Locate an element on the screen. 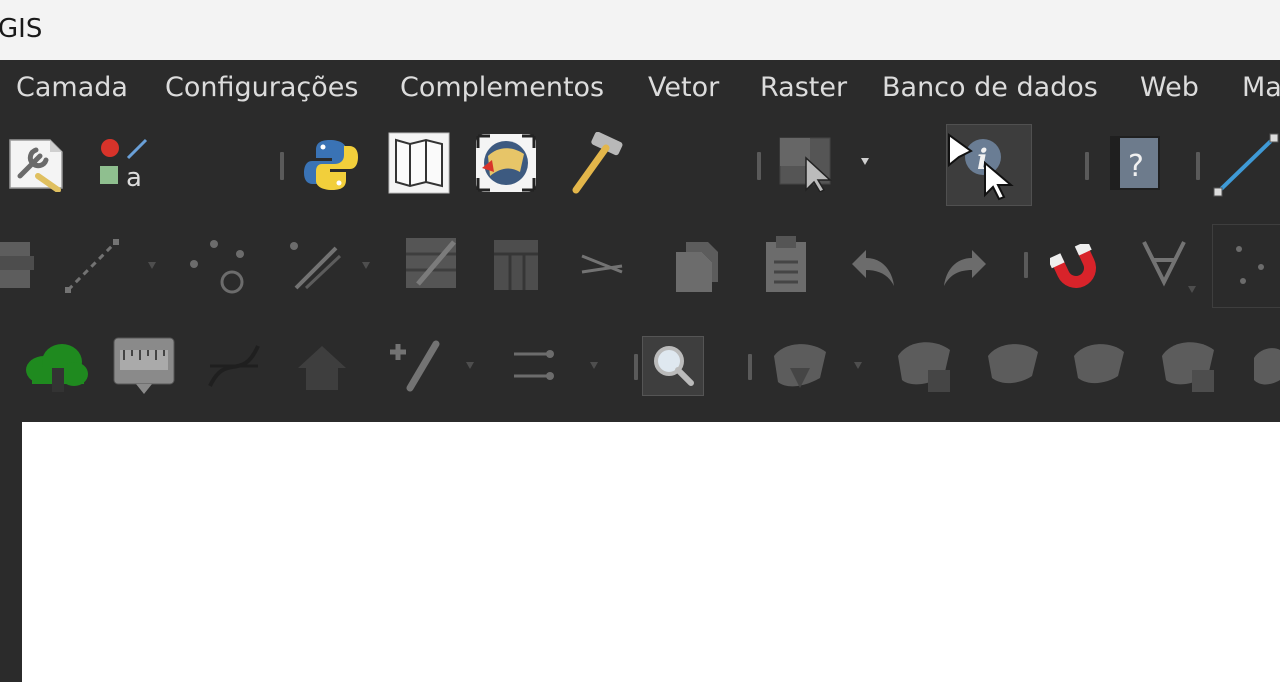  label-symbol-icon: a is located at coordinates (124, 164).